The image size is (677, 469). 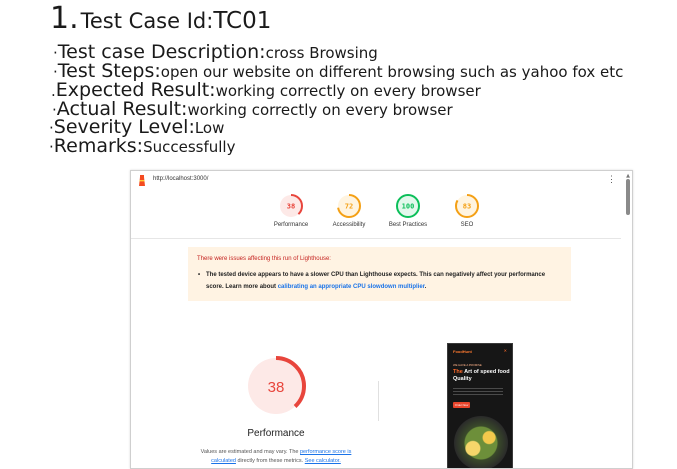 I want to click on report-toolbar: http://localhost:3000/ ⋮ ▲, so click(x=381, y=193).